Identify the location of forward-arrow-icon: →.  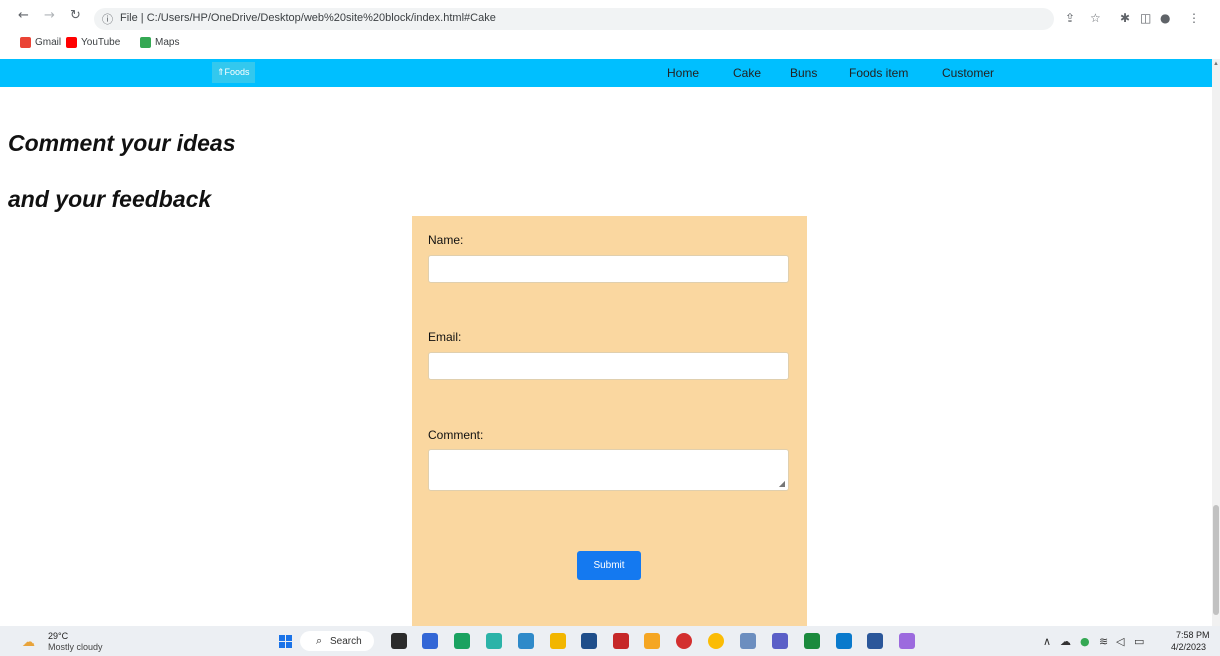
(49, 15).